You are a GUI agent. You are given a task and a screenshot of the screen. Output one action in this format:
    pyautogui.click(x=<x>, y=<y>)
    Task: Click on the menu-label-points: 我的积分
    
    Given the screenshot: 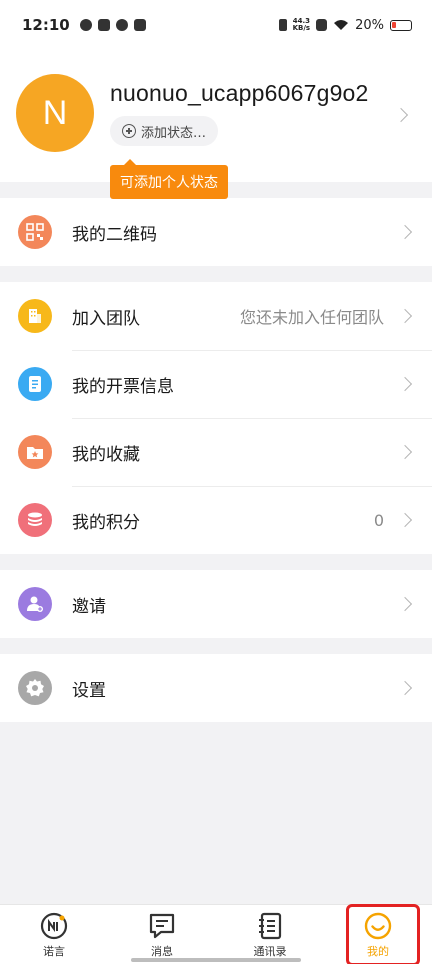 What is the action you would take?
    pyautogui.click(x=106, y=522)
    